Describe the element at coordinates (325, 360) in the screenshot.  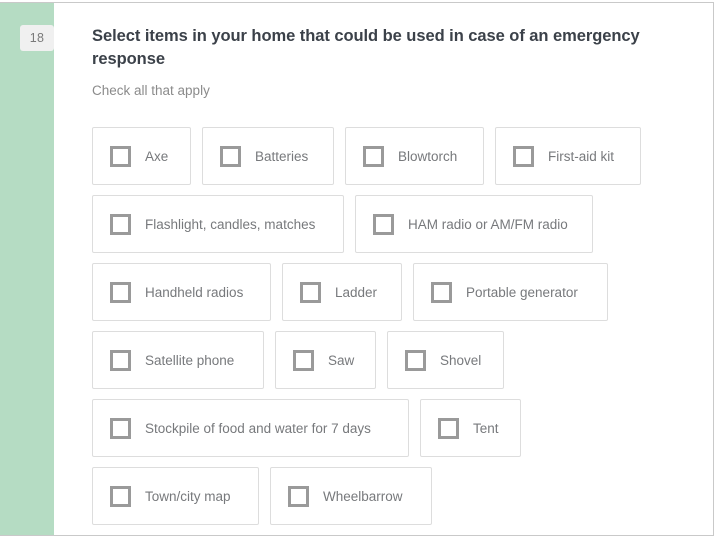
I see `checkbox-option: Saw` at that location.